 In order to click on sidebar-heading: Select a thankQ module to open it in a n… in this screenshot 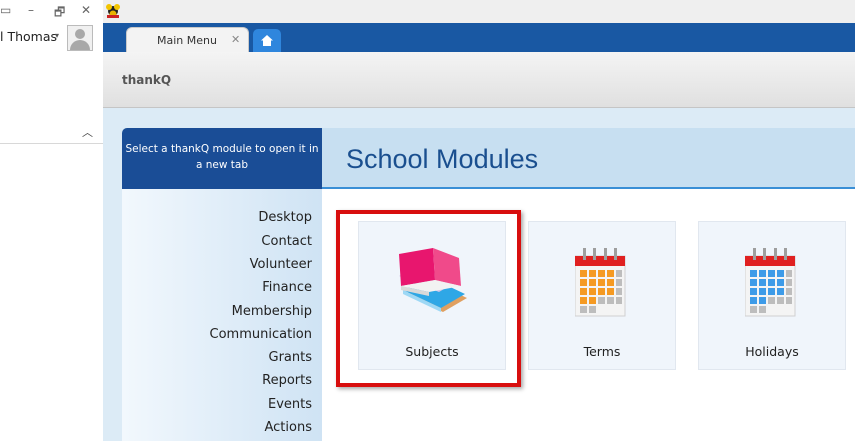, I will do `click(222, 158)`.